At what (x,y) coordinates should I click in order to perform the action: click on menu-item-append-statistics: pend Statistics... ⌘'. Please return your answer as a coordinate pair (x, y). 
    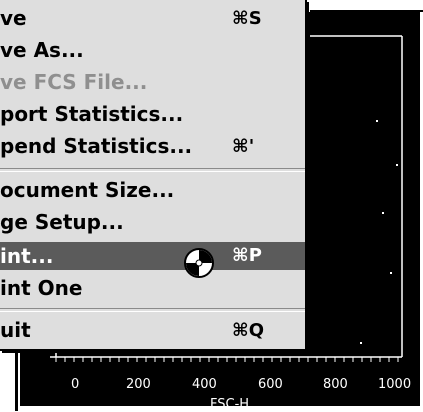
    Looking at the image, I should click on (152, 146).